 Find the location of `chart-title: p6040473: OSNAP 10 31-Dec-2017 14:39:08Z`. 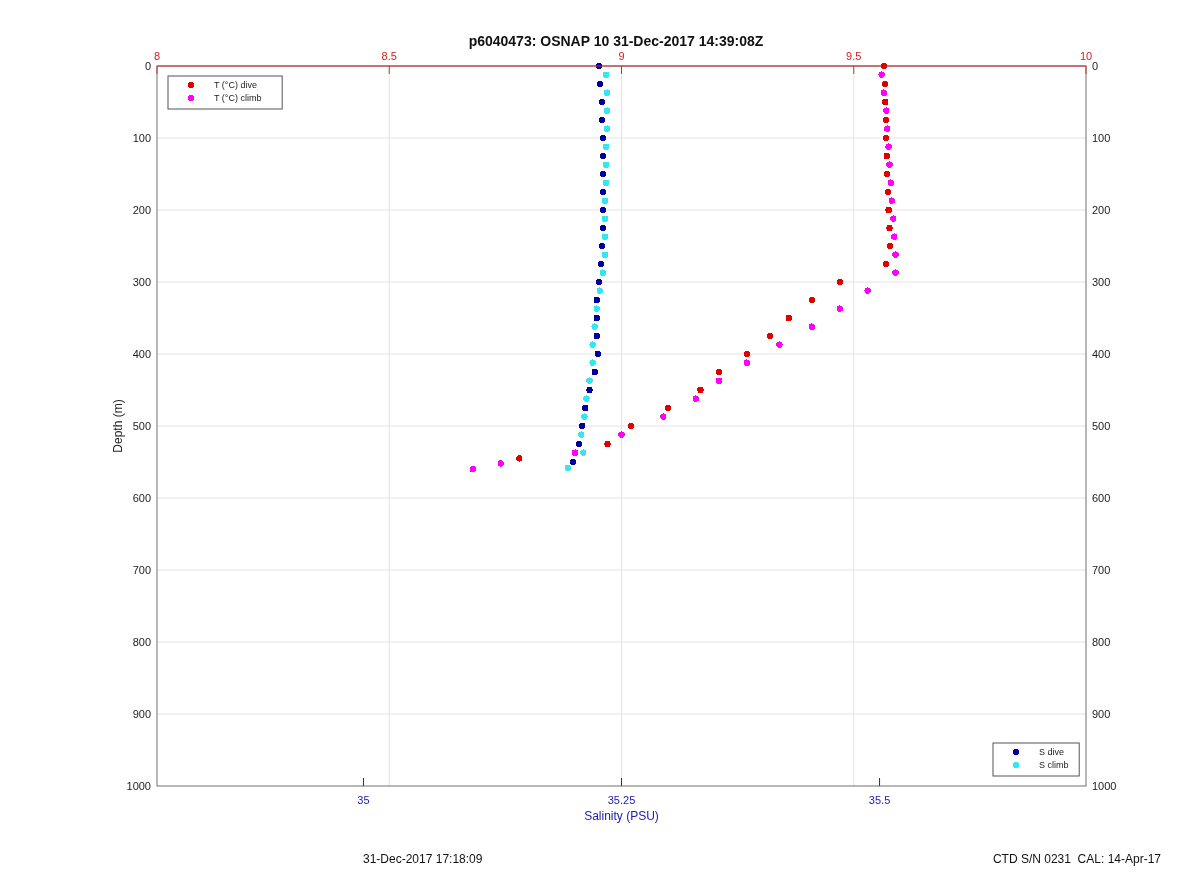

chart-title: p6040473: OSNAP 10 31-Dec-2017 14:39:08Z is located at coordinates (616, 41).